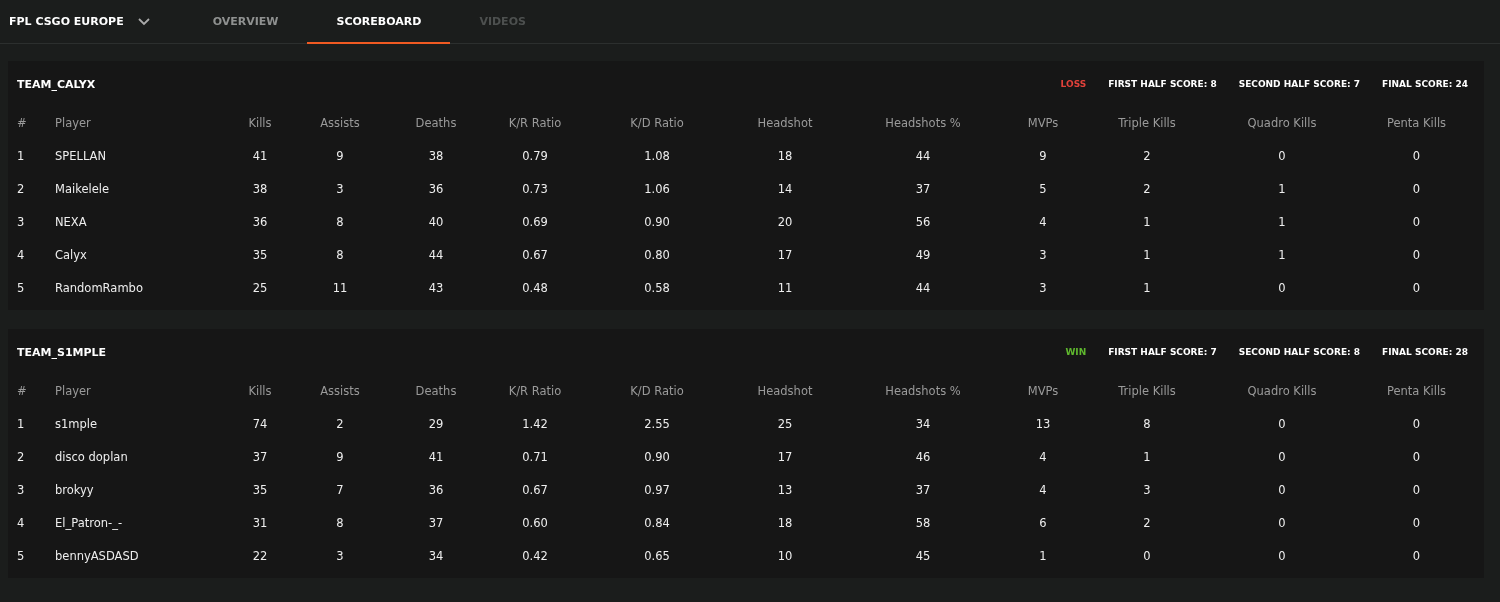  Describe the element at coordinates (1425, 84) in the screenshot. I see `score-label: FINAL SCORE: 24` at that location.